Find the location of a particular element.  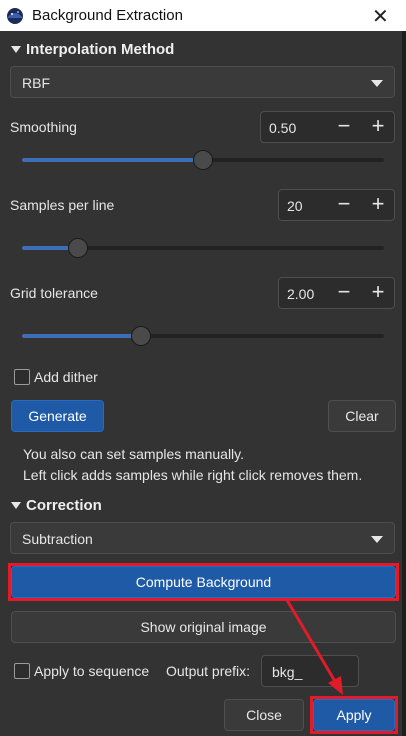

title-bar: Background Extraction ✕ is located at coordinates (203, 15).